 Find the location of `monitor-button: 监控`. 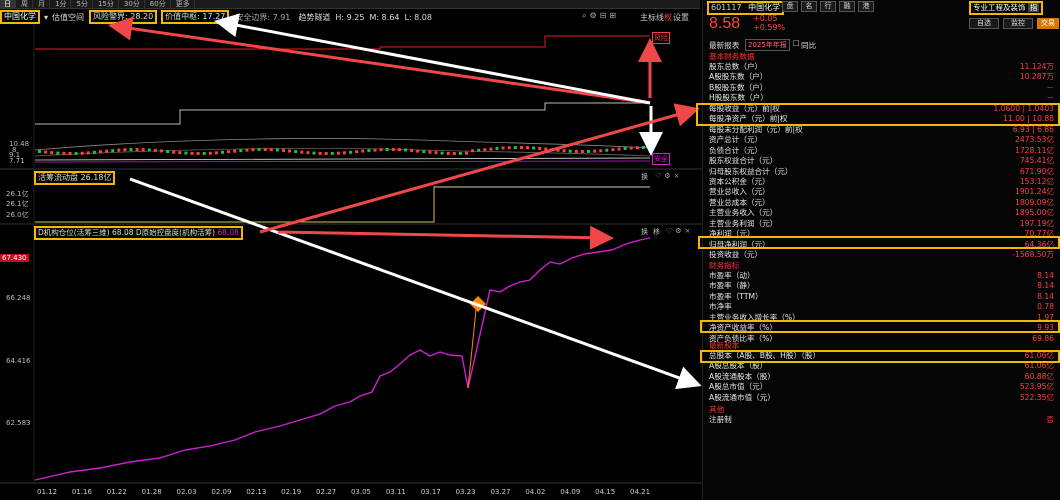

monitor-button: 监控 is located at coordinates (1018, 23).